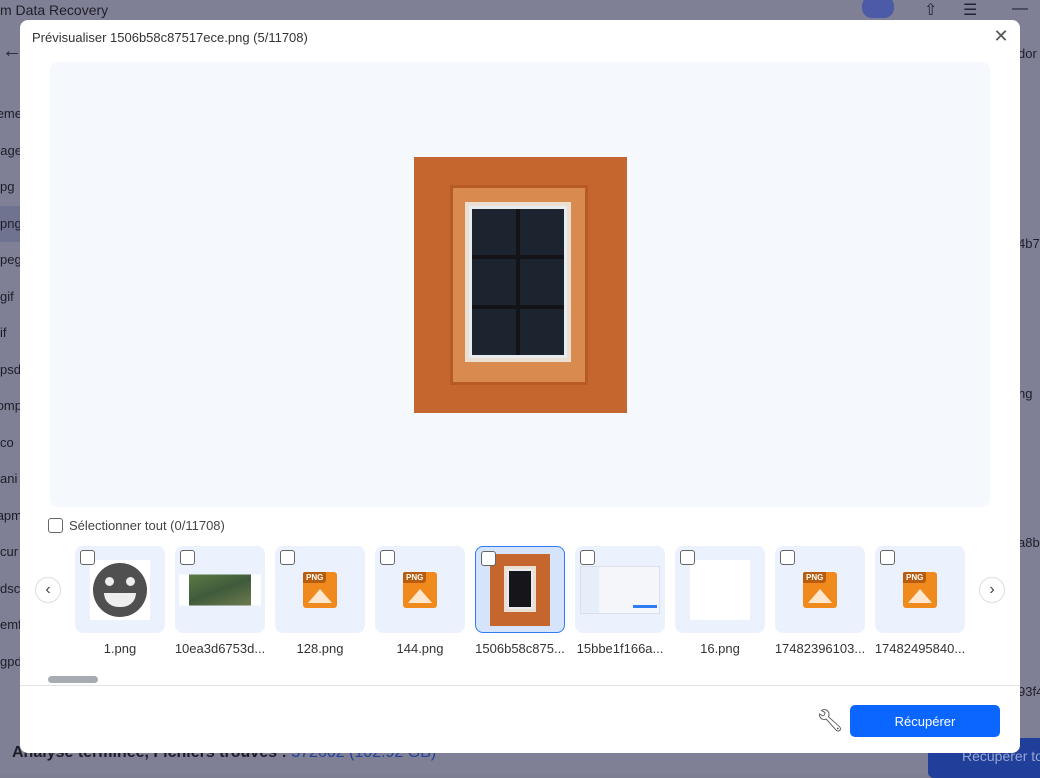  I want to click on sidebar-item: pg, so click(11, 187).